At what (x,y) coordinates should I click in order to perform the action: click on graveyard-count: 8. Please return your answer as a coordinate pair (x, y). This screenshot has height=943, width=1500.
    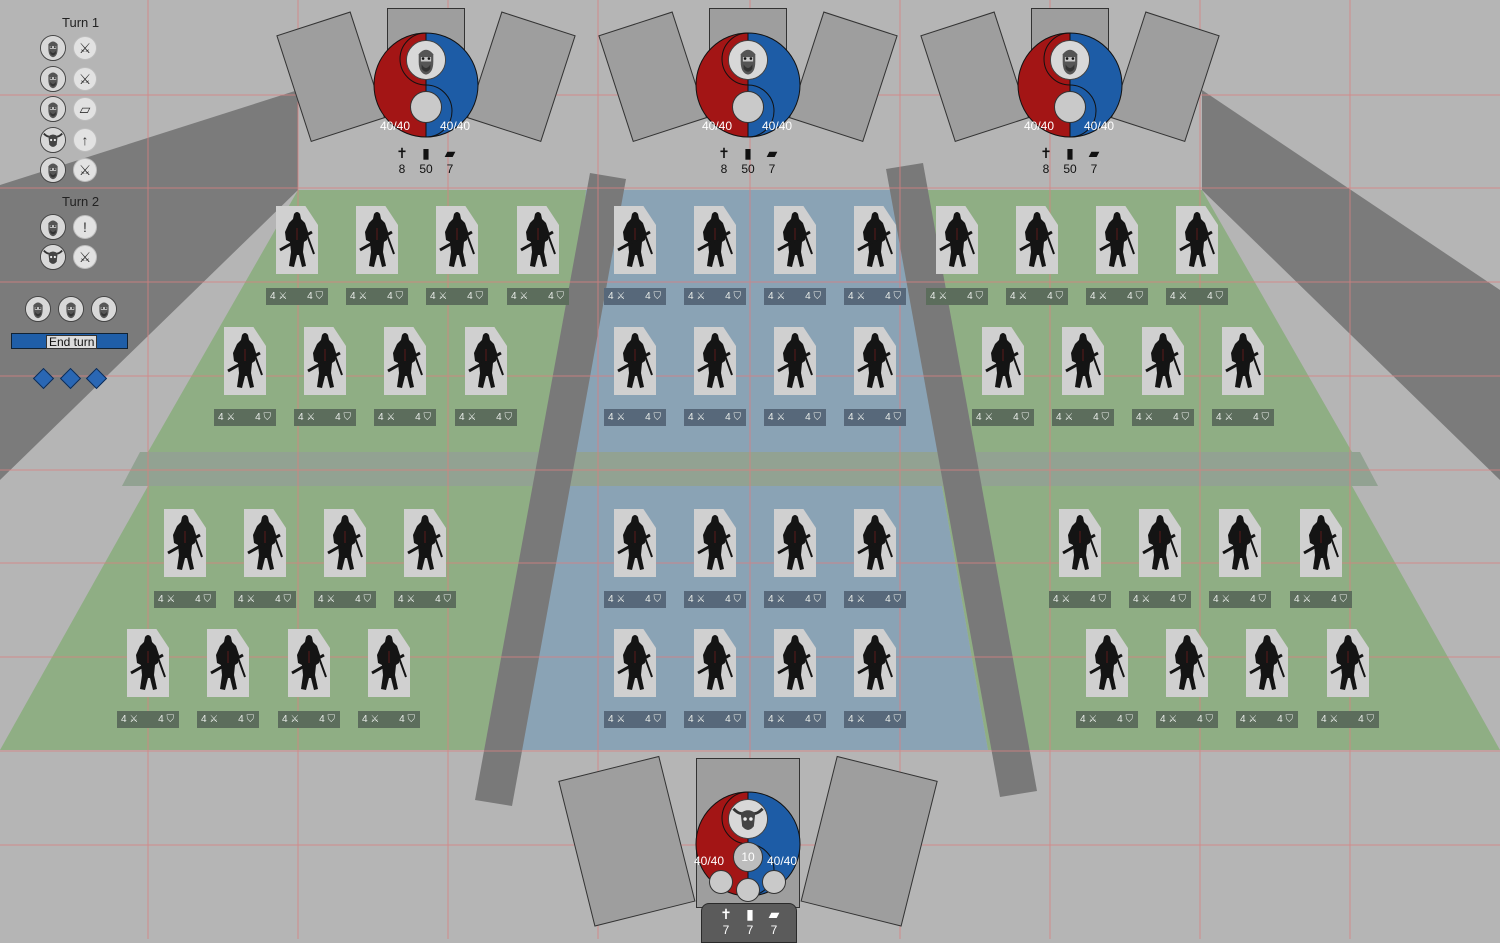
    Looking at the image, I should click on (402, 169).